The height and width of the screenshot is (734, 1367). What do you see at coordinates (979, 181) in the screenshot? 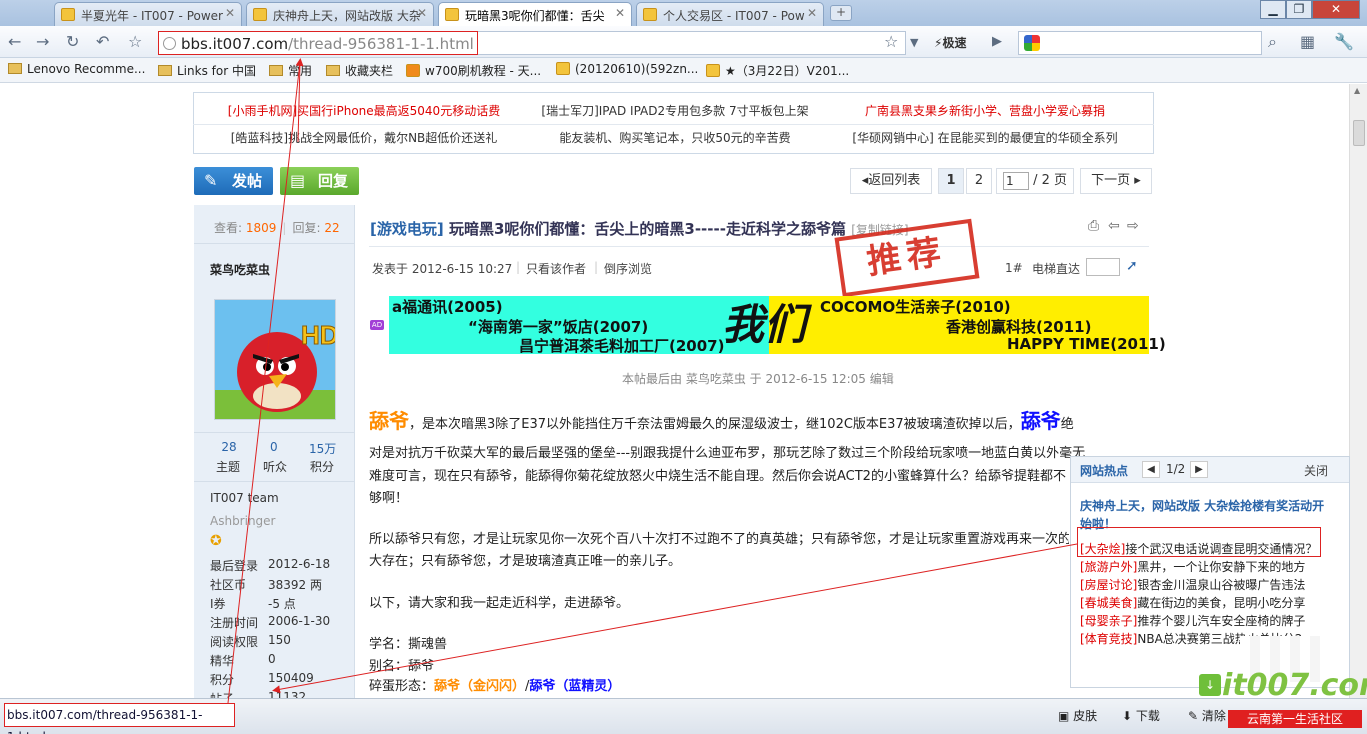
I see `page-2-button: 2` at bounding box center [979, 181].